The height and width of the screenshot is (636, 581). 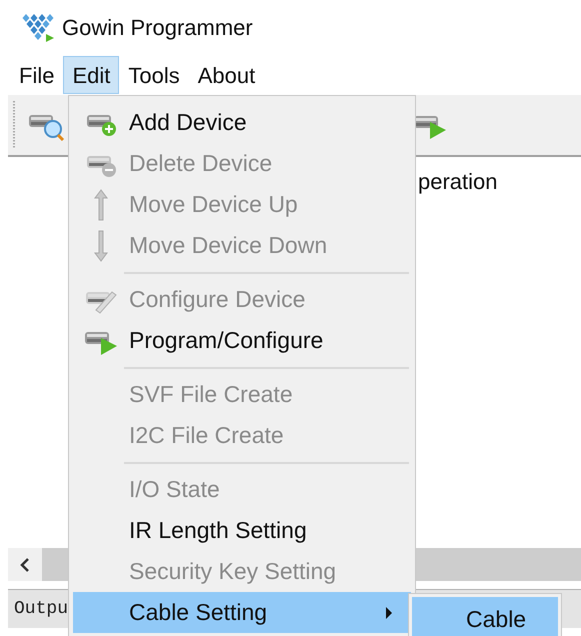 What do you see at coordinates (38, 28) in the screenshot?
I see `logo-icon` at bounding box center [38, 28].